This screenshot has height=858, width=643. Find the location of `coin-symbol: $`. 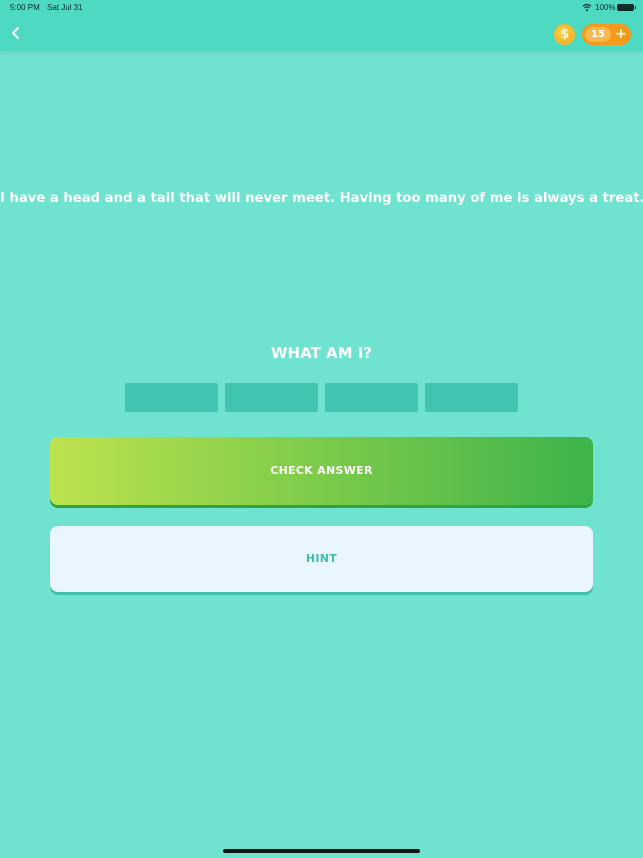

coin-symbol: $ is located at coordinates (564, 34).